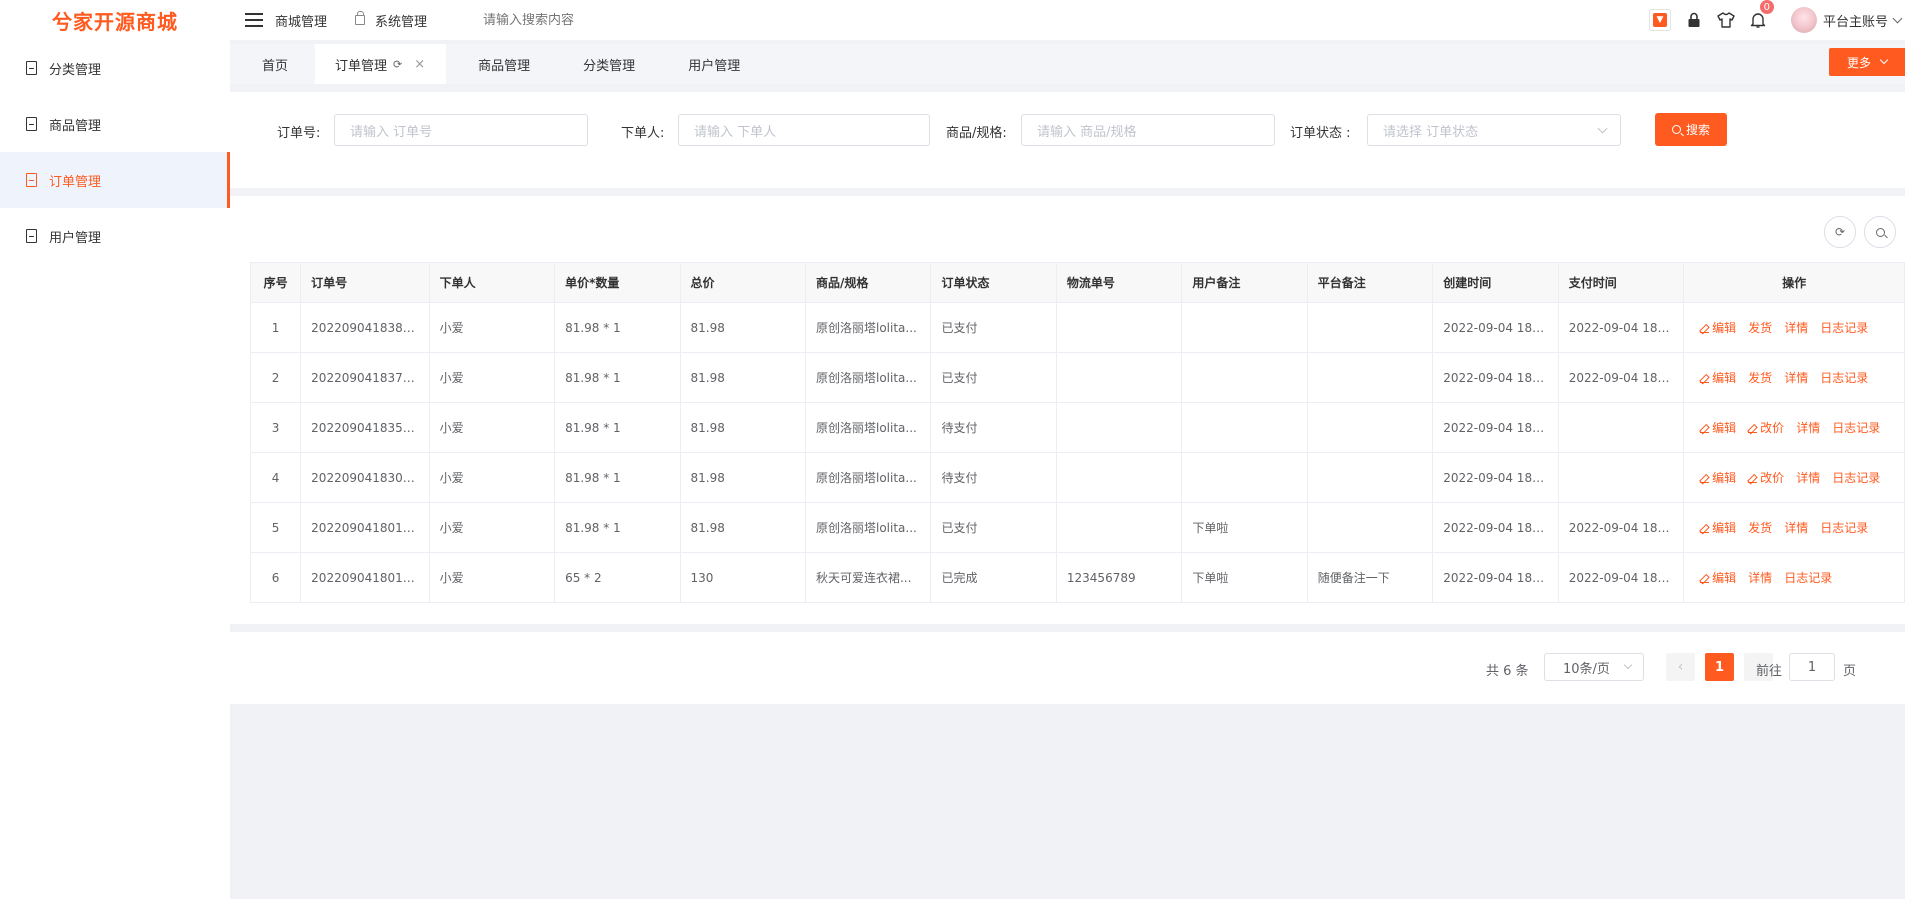  I want to click on status-select-placeholder: 请选择 订单状态, so click(1431, 132).